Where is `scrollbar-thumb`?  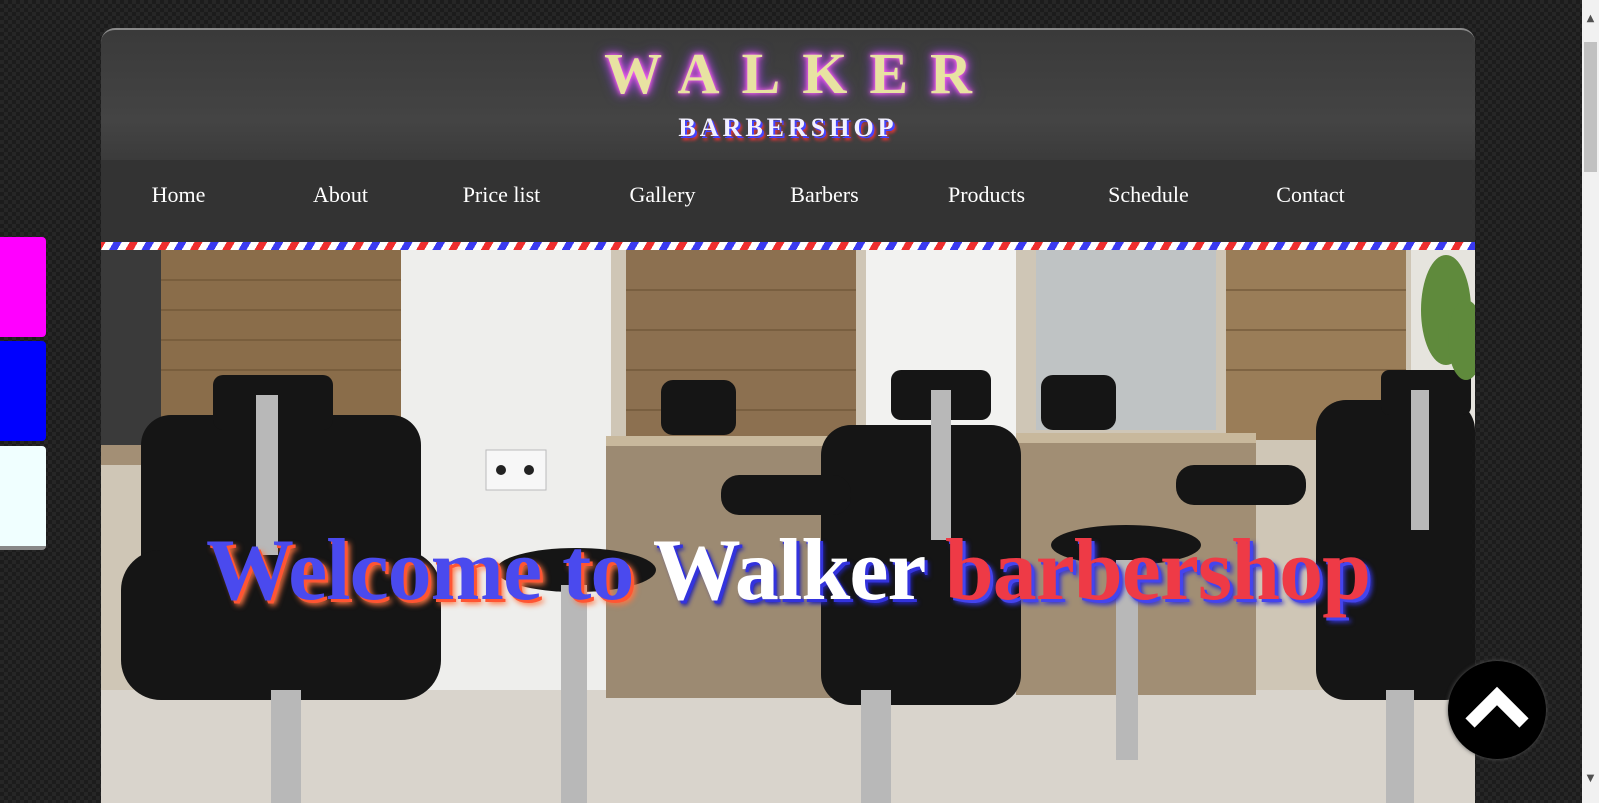 scrollbar-thumb is located at coordinates (1590, 107).